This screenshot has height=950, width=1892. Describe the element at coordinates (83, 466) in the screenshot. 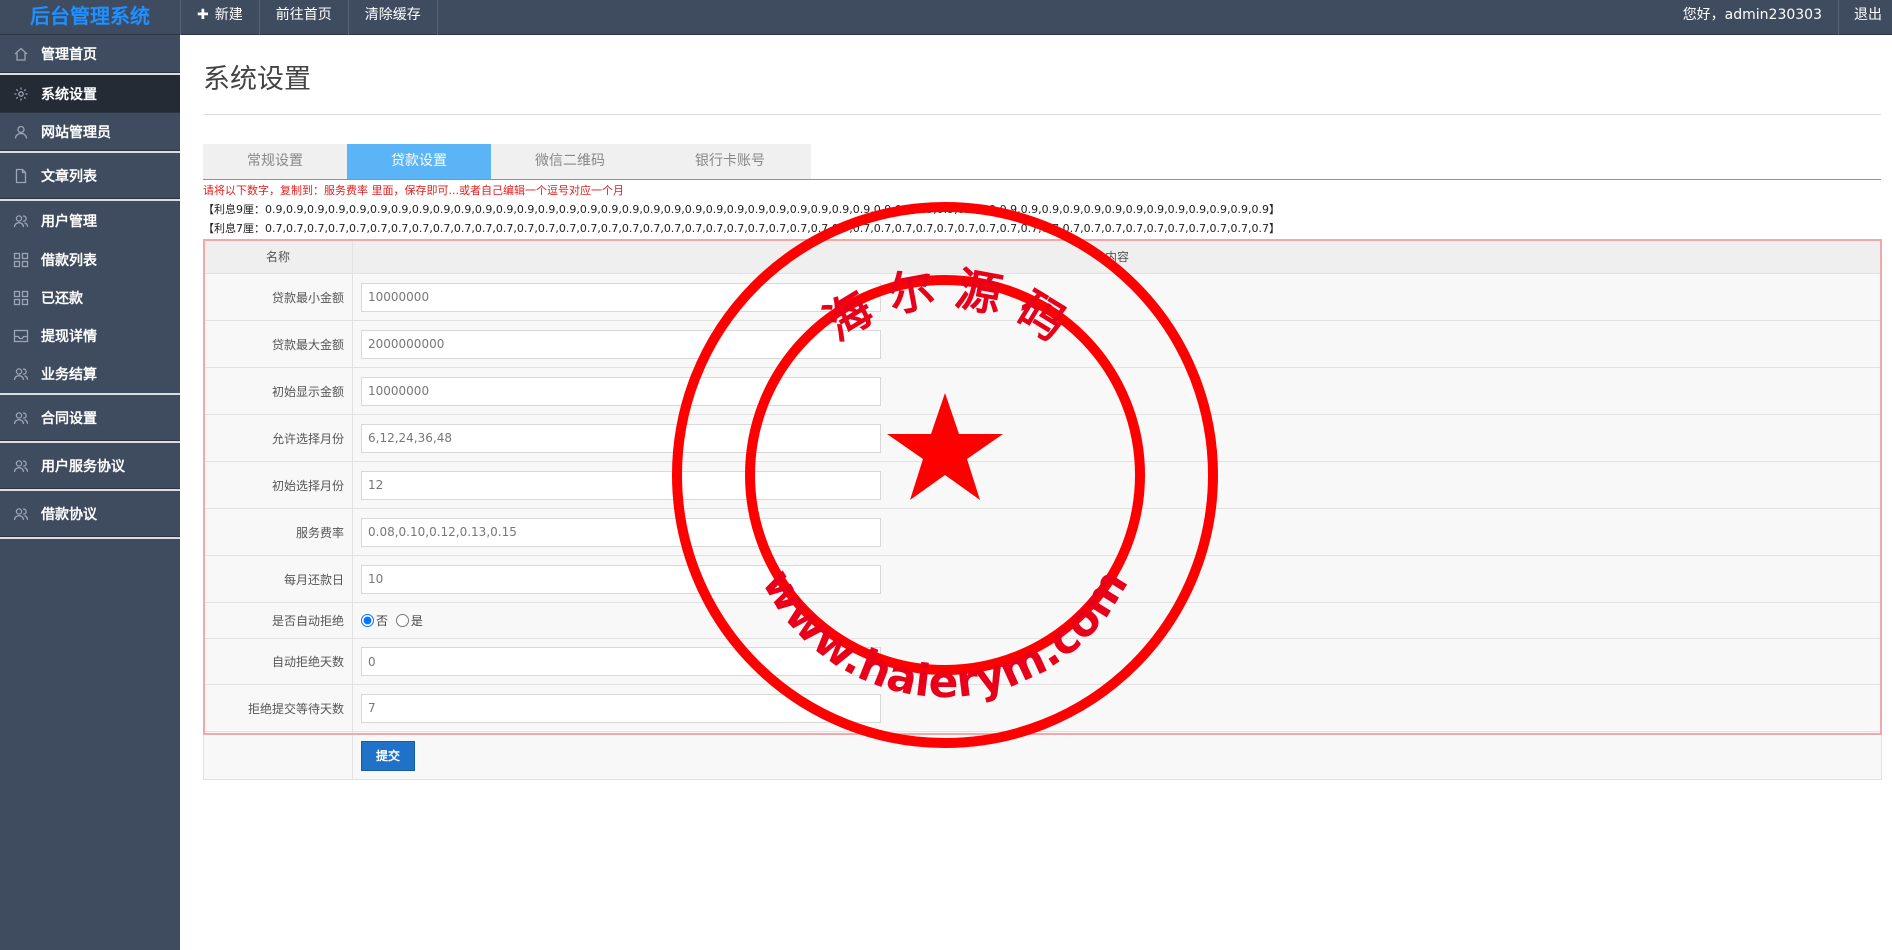

I see `sidebar-item-label: 用户服务协议` at that location.